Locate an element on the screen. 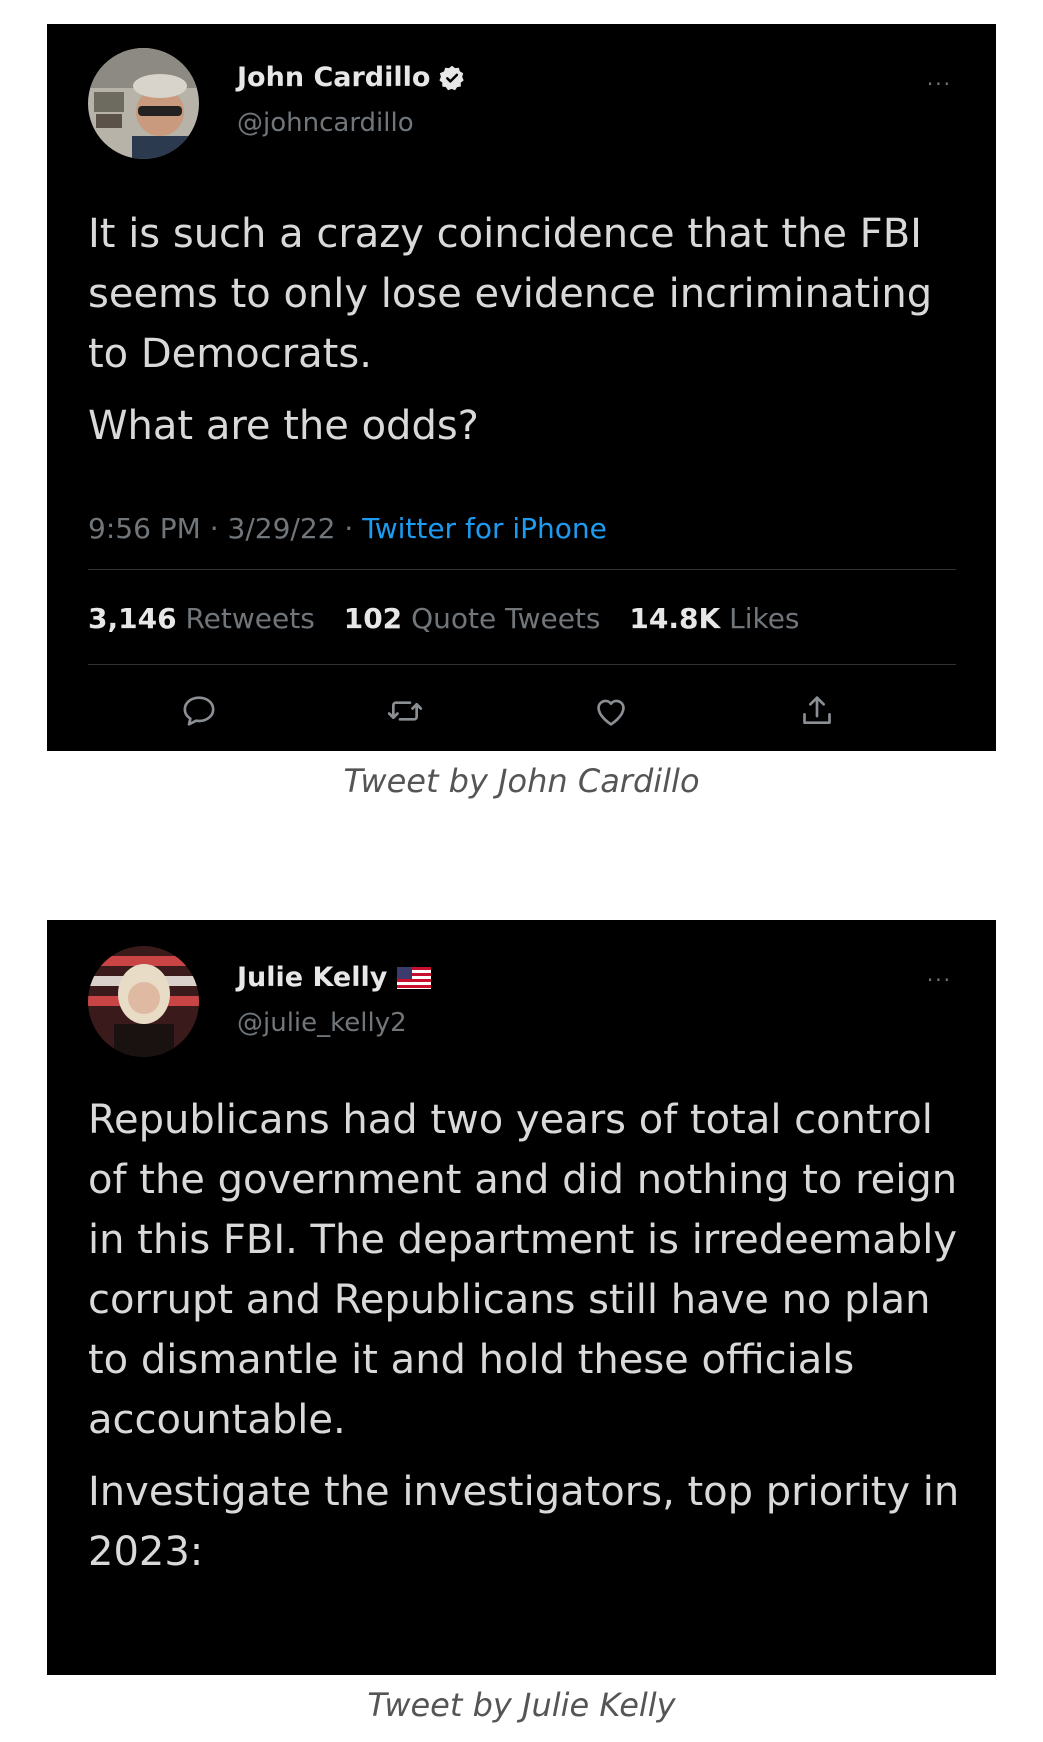 This screenshot has width=1043, height=1742. quotes-stat: 102 Quote Tweets is located at coordinates (472, 618).